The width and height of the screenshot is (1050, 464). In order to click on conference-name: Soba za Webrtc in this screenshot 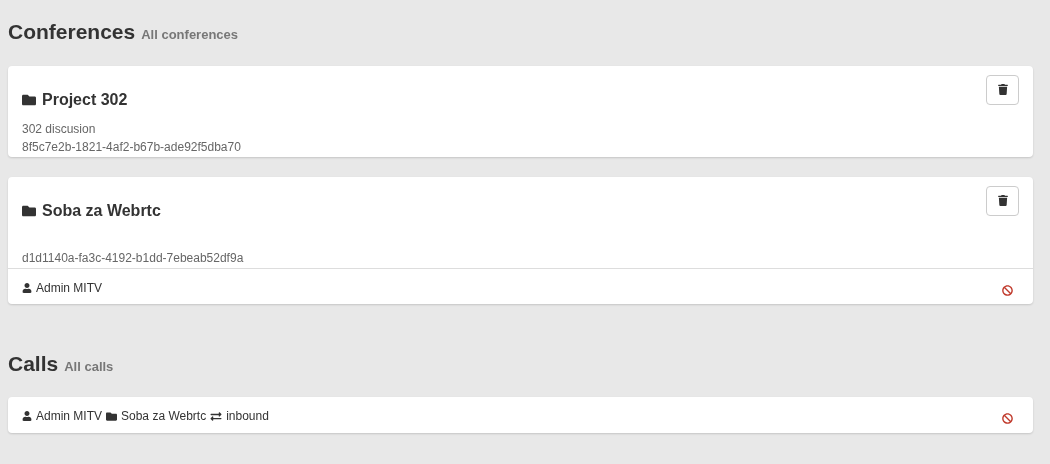, I will do `click(101, 210)`.